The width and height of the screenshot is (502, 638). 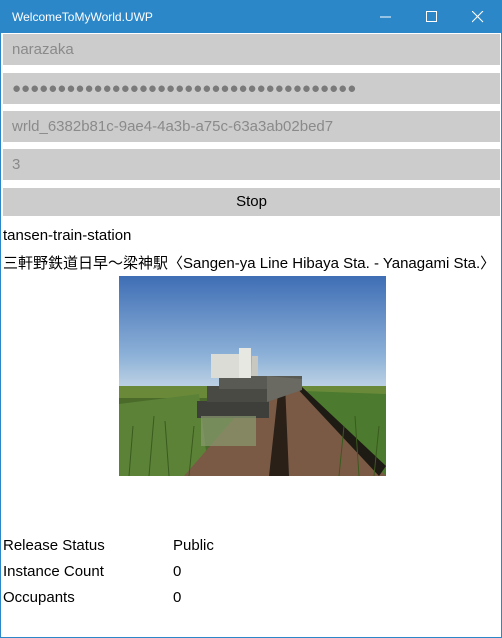 What do you see at coordinates (251, 49) in the screenshot?
I see `username-input: narazaka` at bounding box center [251, 49].